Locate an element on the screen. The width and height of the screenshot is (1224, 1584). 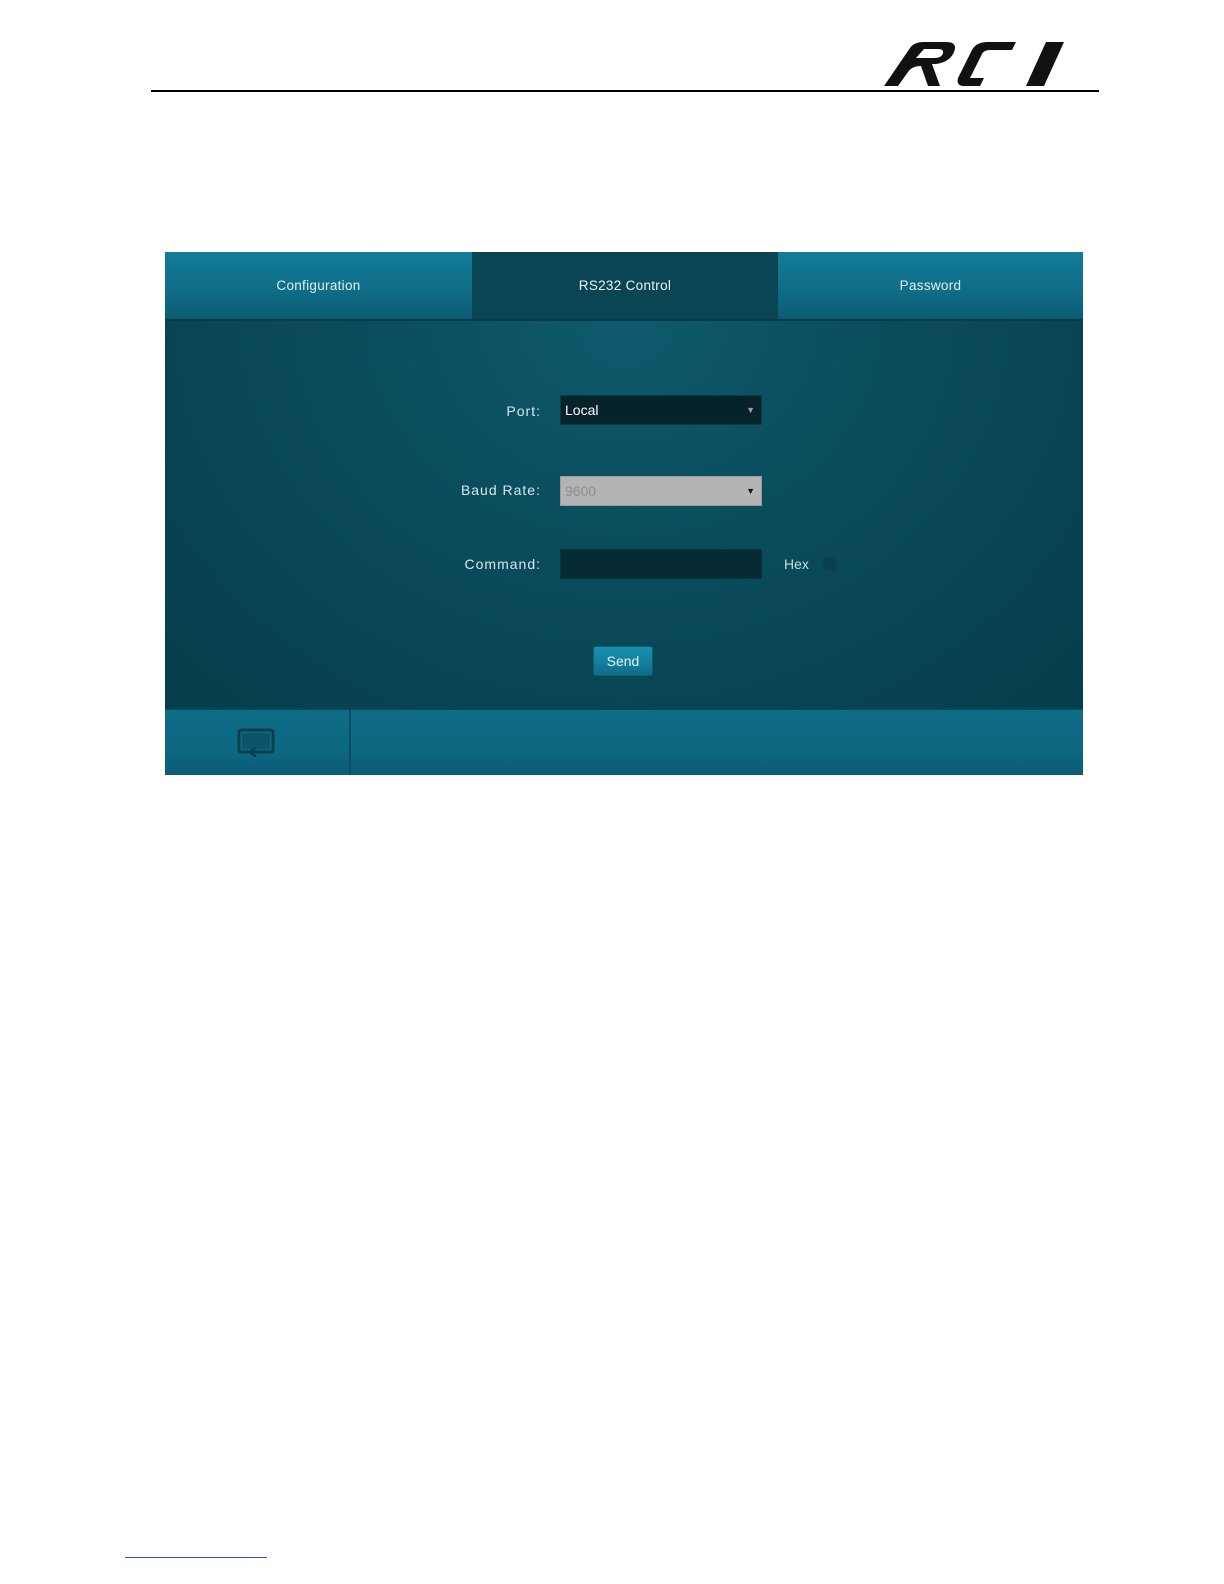
command-label: Command: is located at coordinates (502, 564).